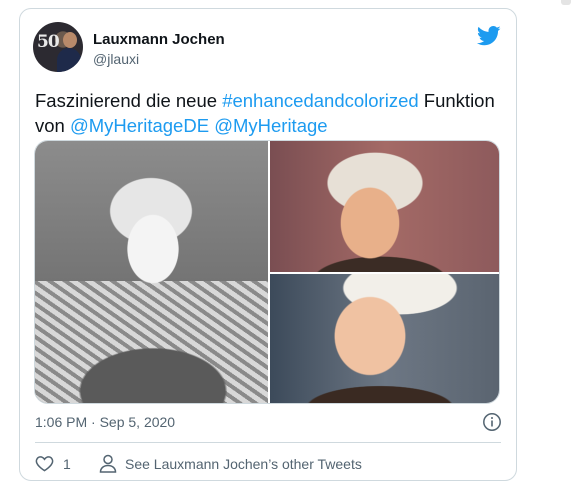  I want to click on tweet-text-part: Faszinierend die neue, so click(129, 100).